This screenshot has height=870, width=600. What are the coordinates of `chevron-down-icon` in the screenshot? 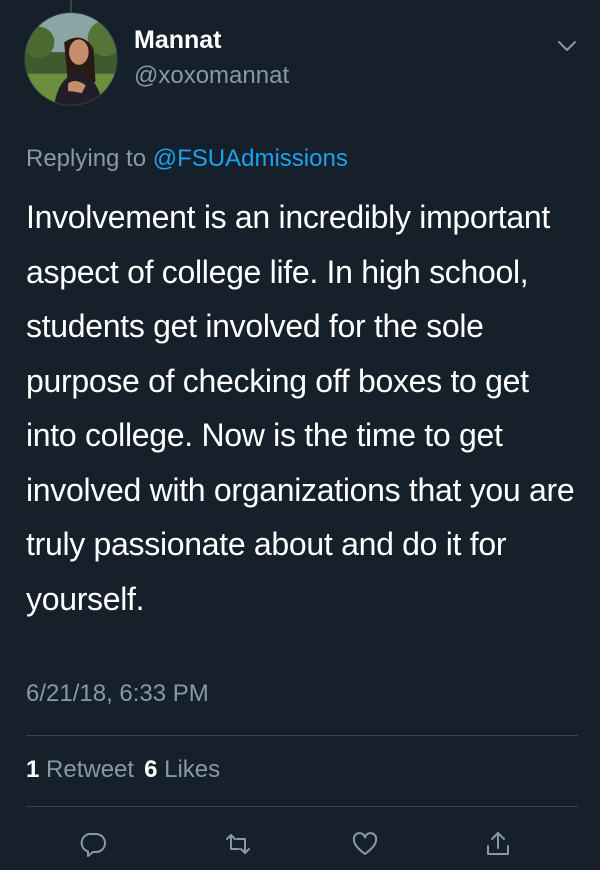 It's located at (567, 46).